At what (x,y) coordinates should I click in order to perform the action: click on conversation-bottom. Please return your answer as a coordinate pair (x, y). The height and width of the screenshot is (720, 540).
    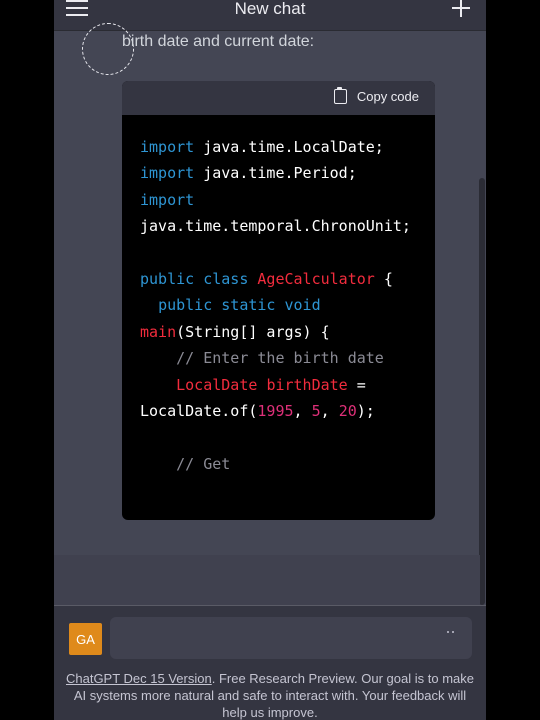
    Looking at the image, I should click on (267, 580).